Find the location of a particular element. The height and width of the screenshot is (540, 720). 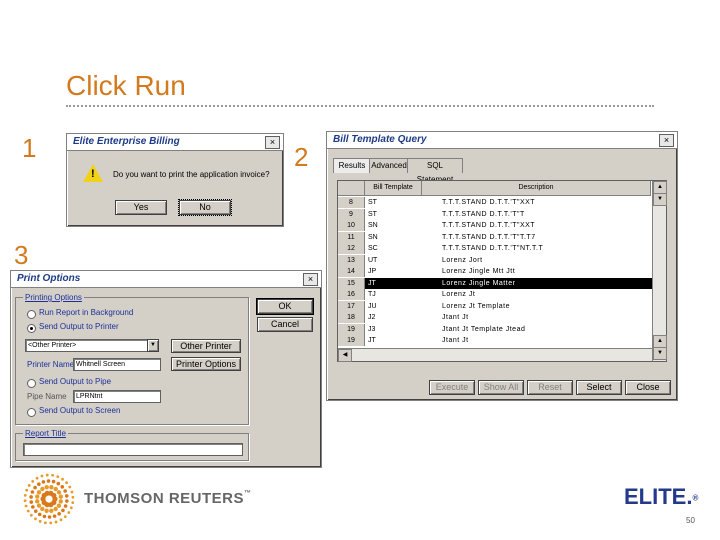

table-row: 16 TJ Lorenz Jt is located at coordinates (495, 294).